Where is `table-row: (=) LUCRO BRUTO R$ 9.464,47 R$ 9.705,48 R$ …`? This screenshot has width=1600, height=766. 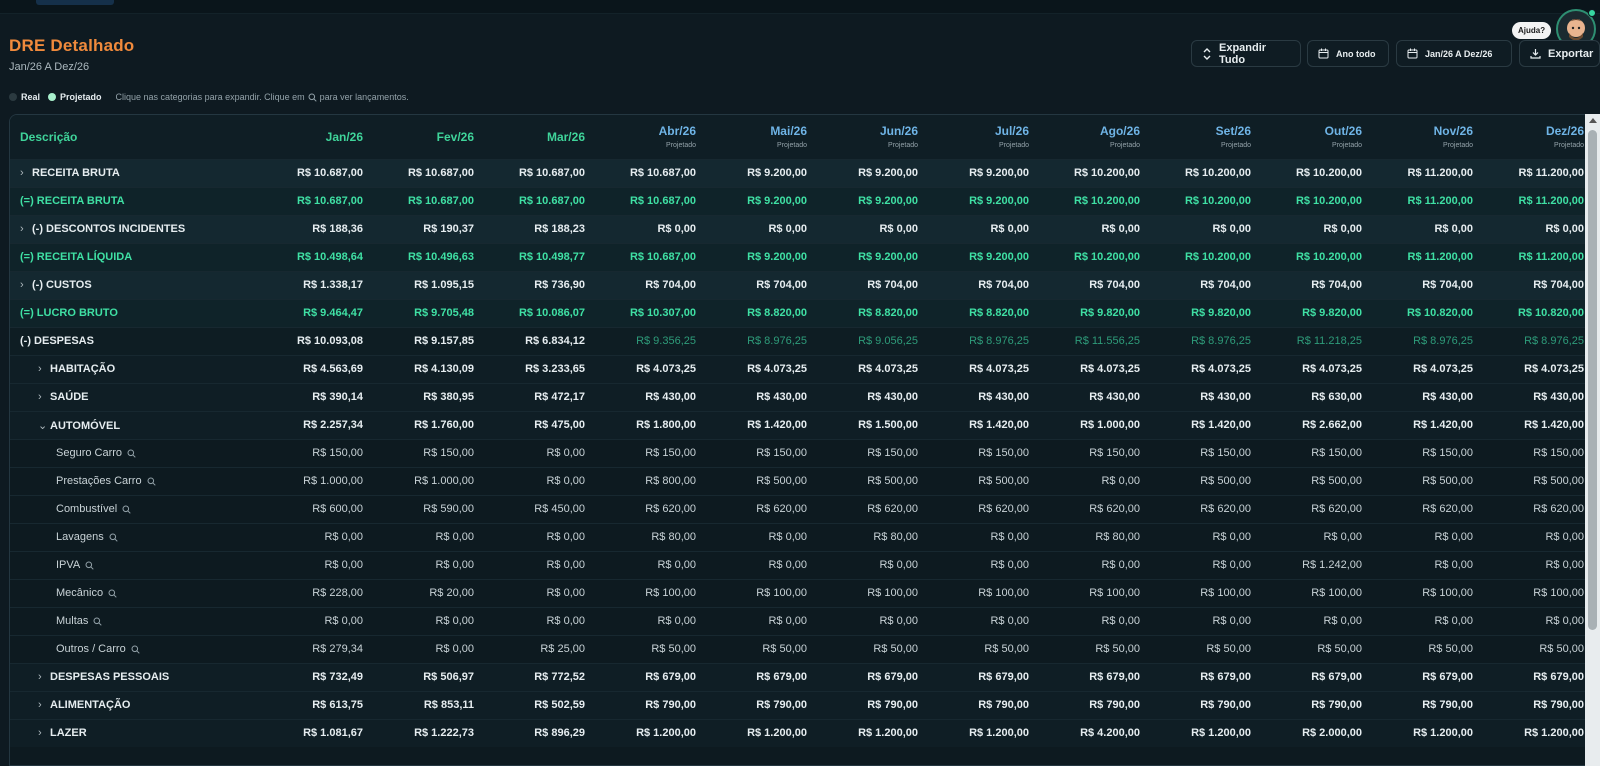
table-row: (=) LUCRO BRUTO R$ 9.464,47 R$ 9.705,48 R$ … is located at coordinates (802, 313).